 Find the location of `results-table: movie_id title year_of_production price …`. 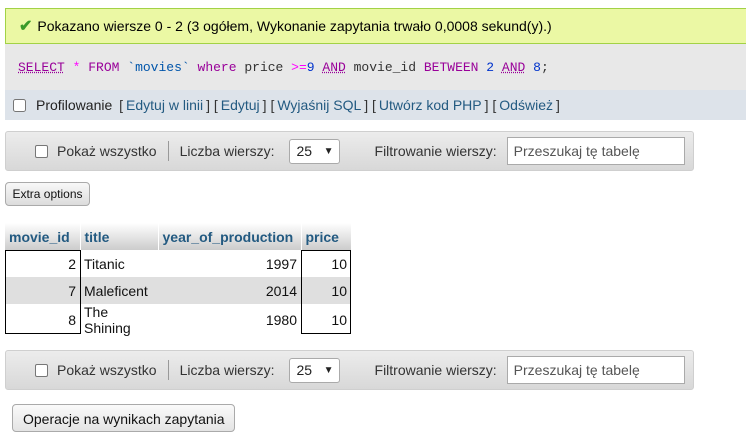

results-table: movie_id title year_of_production price … is located at coordinates (178, 279).